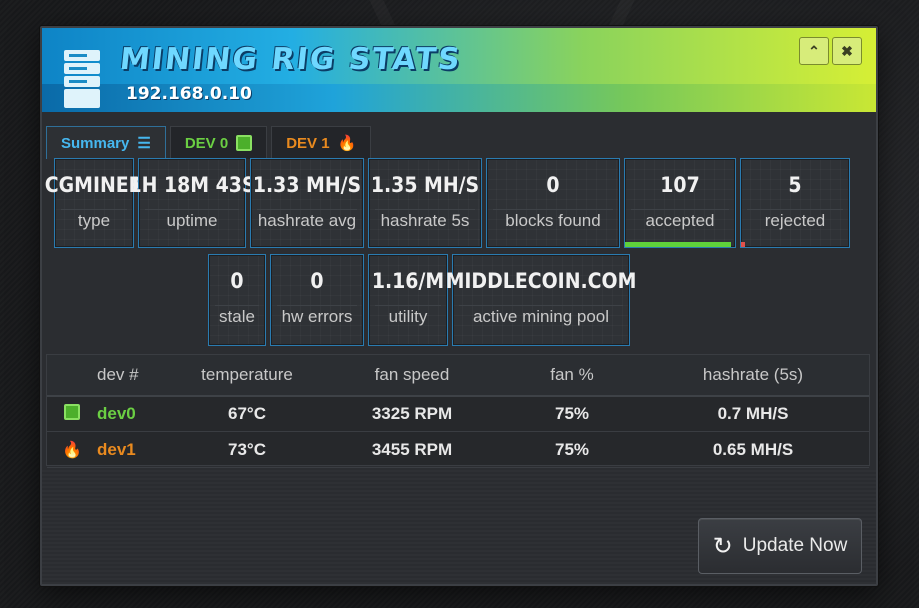  What do you see at coordinates (412, 449) in the screenshot?
I see `fan-speed: 3455 RPM` at bounding box center [412, 449].